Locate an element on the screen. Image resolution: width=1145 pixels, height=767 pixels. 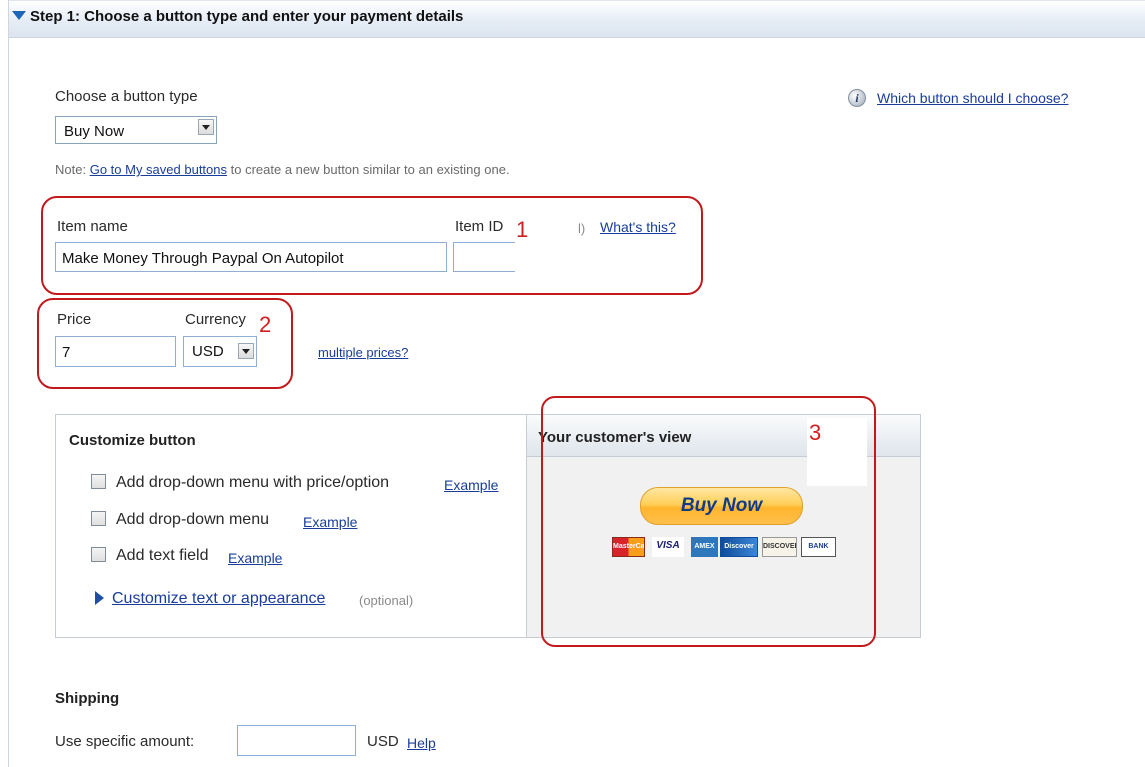
item-name-value: Make Money Through Paypal On Autopilot is located at coordinates (203, 258).